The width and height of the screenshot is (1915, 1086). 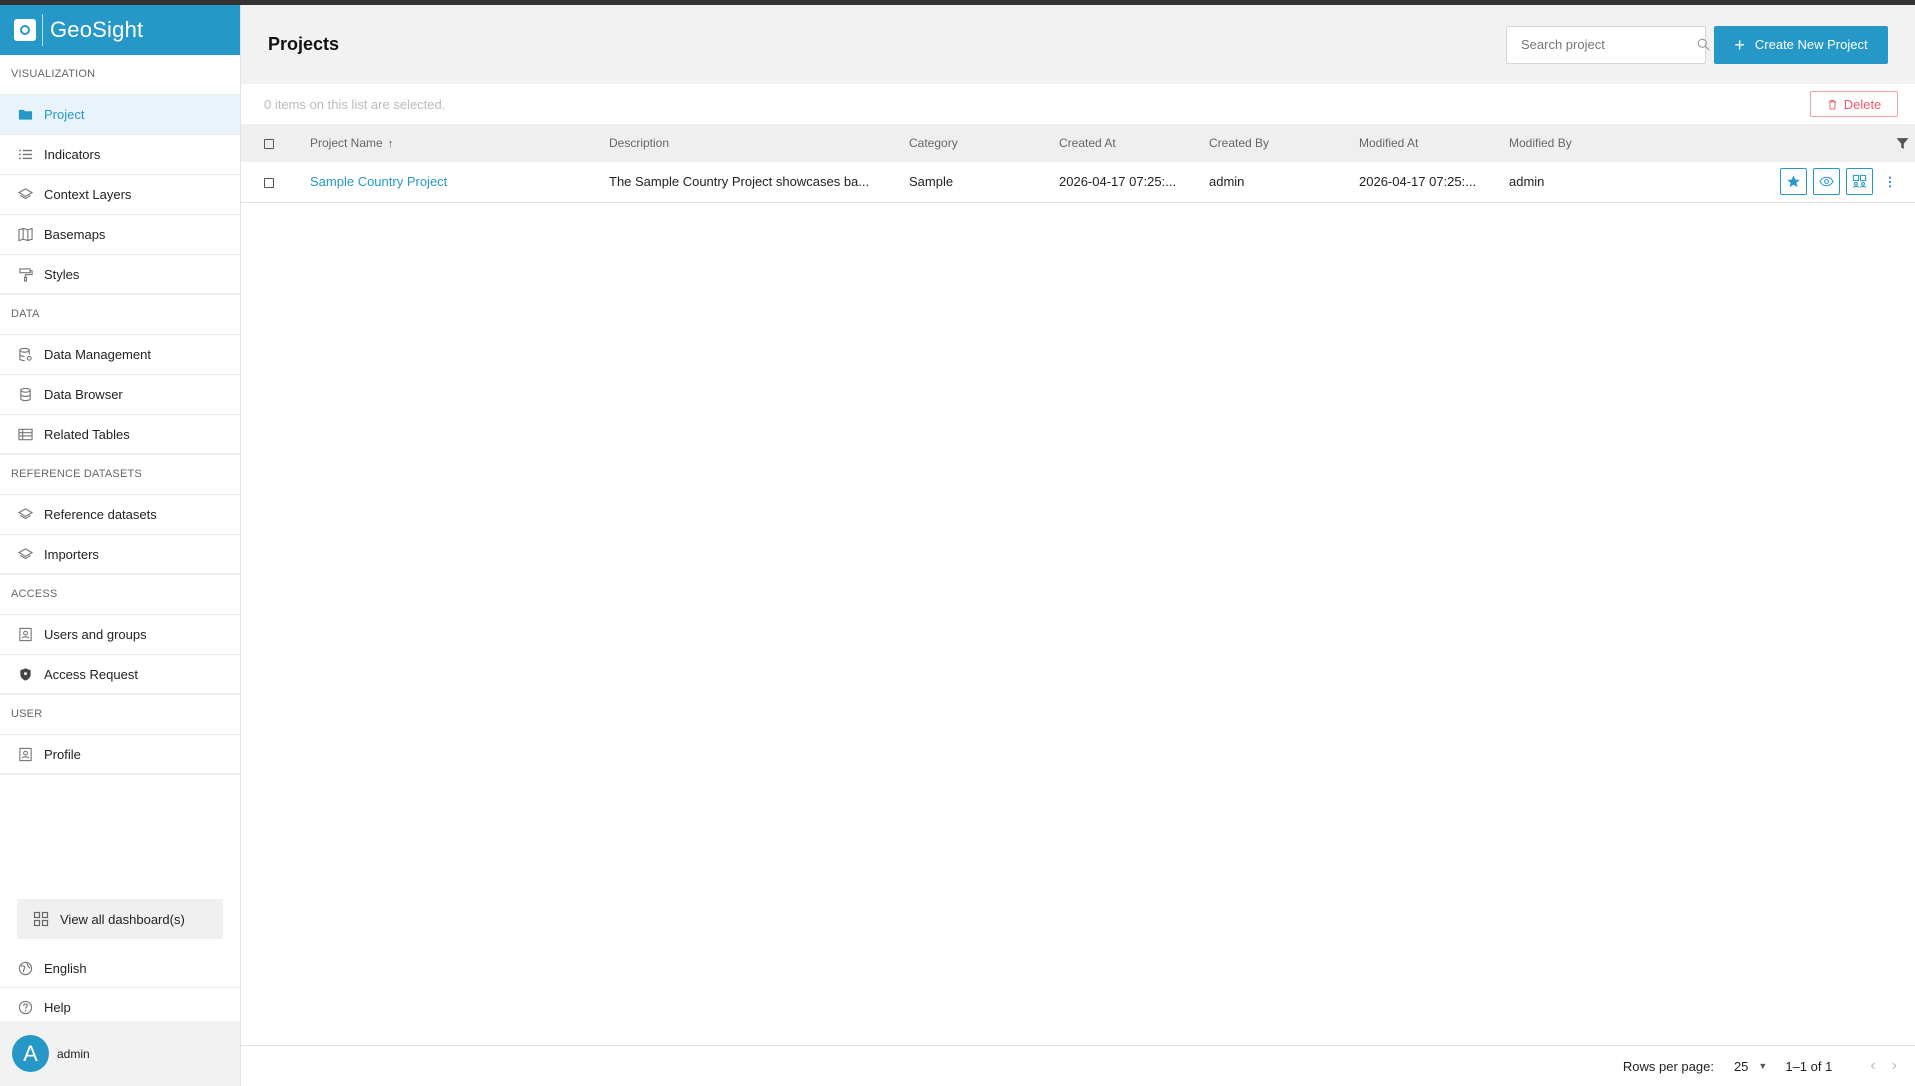 What do you see at coordinates (378, 181) in the screenshot?
I see `project-name-link: Sample Country Project` at bounding box center [378, 181].